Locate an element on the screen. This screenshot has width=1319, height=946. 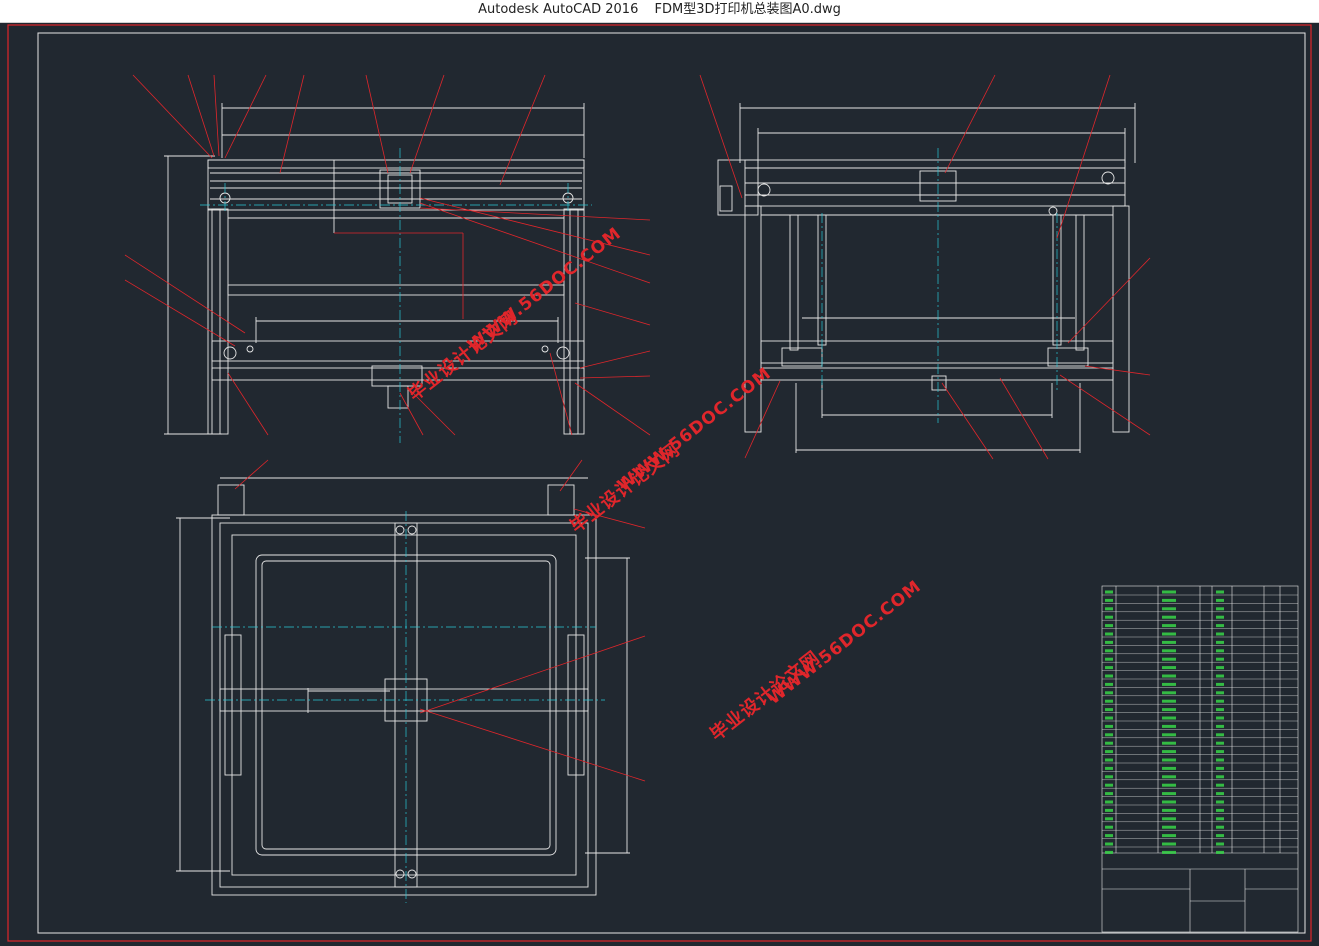
document-title: FDM型3D打印机总装图A0.dwg is located at coordinates (747, 9).